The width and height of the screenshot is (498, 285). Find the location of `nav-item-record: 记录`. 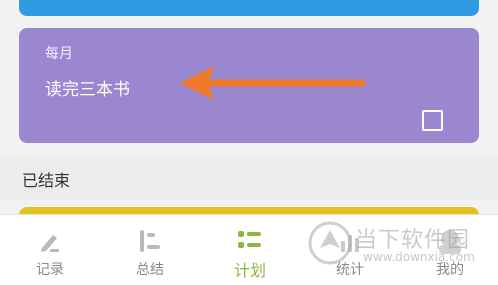

nav-item-record: 记录 is located at coordinates (50, 250).